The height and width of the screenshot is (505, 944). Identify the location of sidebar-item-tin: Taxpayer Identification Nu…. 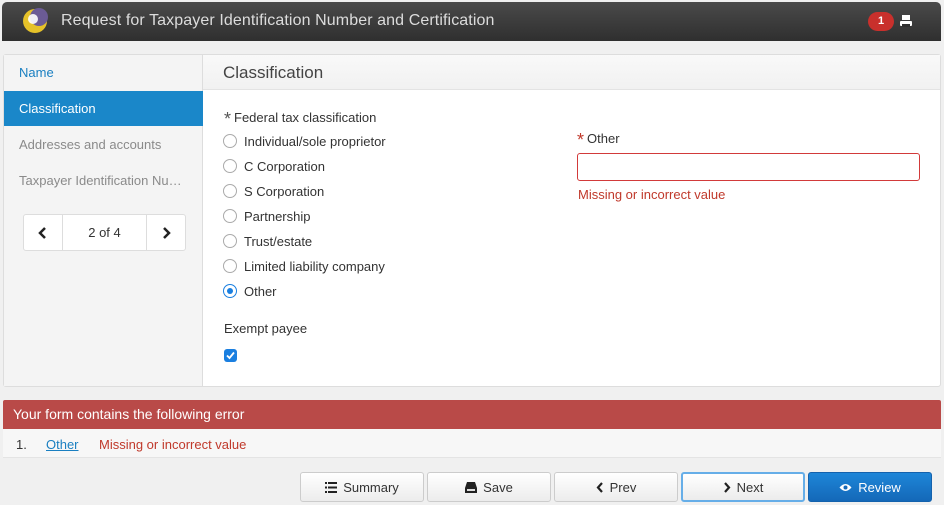
(103, 180).